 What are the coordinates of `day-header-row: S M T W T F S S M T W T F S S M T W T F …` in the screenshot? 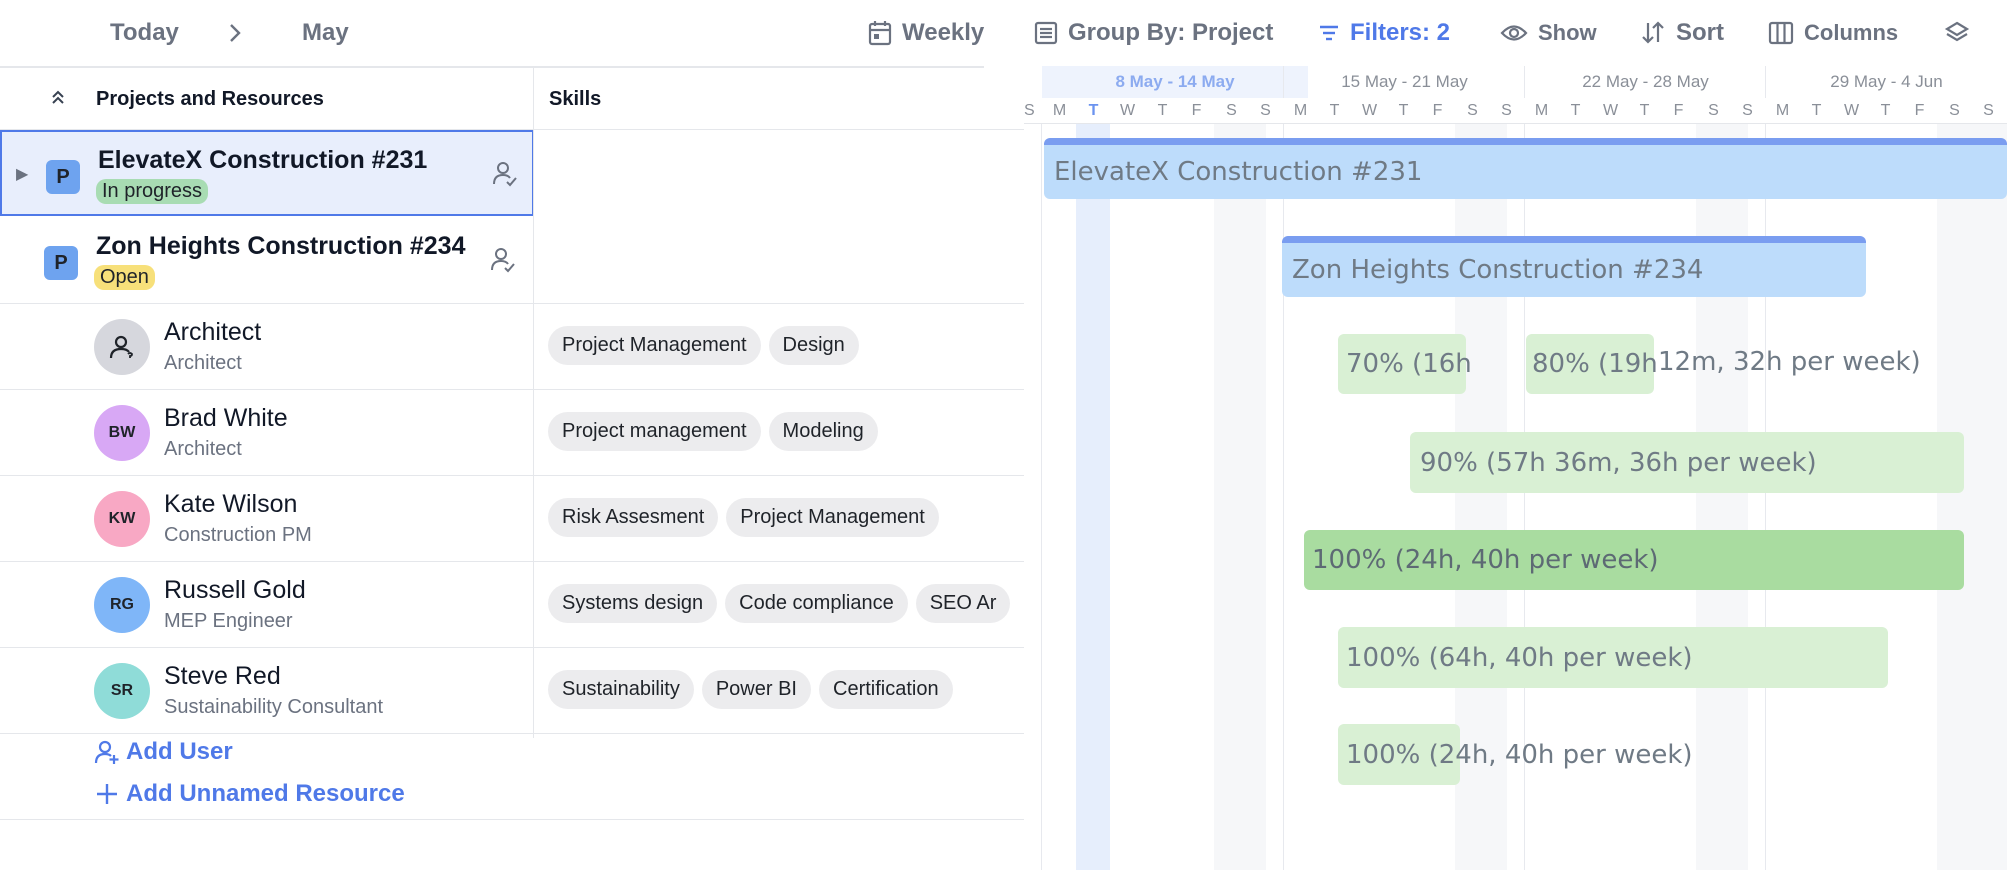 It's located at (1515, 111).